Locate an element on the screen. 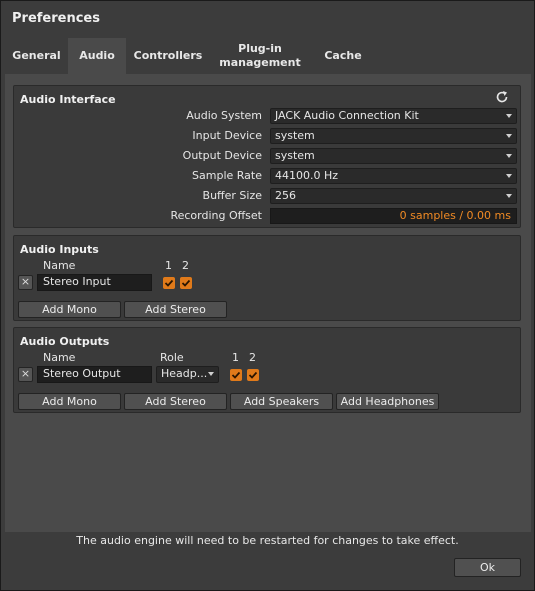  output-channel-1-checkbox is located at coordinates (236, 375).